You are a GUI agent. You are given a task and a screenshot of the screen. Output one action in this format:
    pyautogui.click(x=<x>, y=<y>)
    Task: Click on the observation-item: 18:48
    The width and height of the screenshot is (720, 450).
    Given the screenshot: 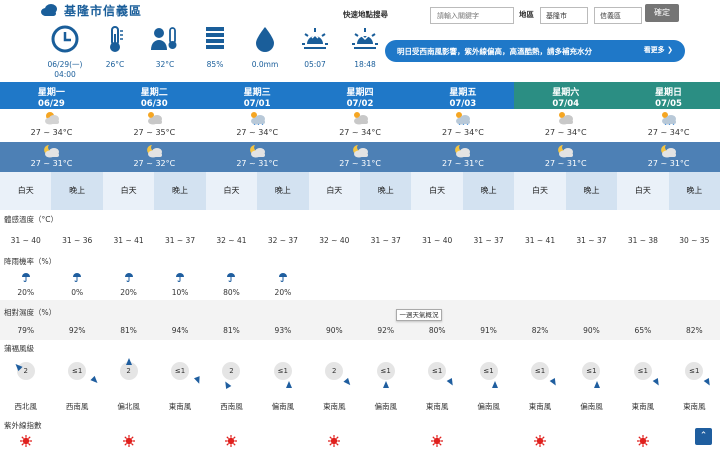 What is the action you would take?
    pyautogui.click(x=365, y=51)
    